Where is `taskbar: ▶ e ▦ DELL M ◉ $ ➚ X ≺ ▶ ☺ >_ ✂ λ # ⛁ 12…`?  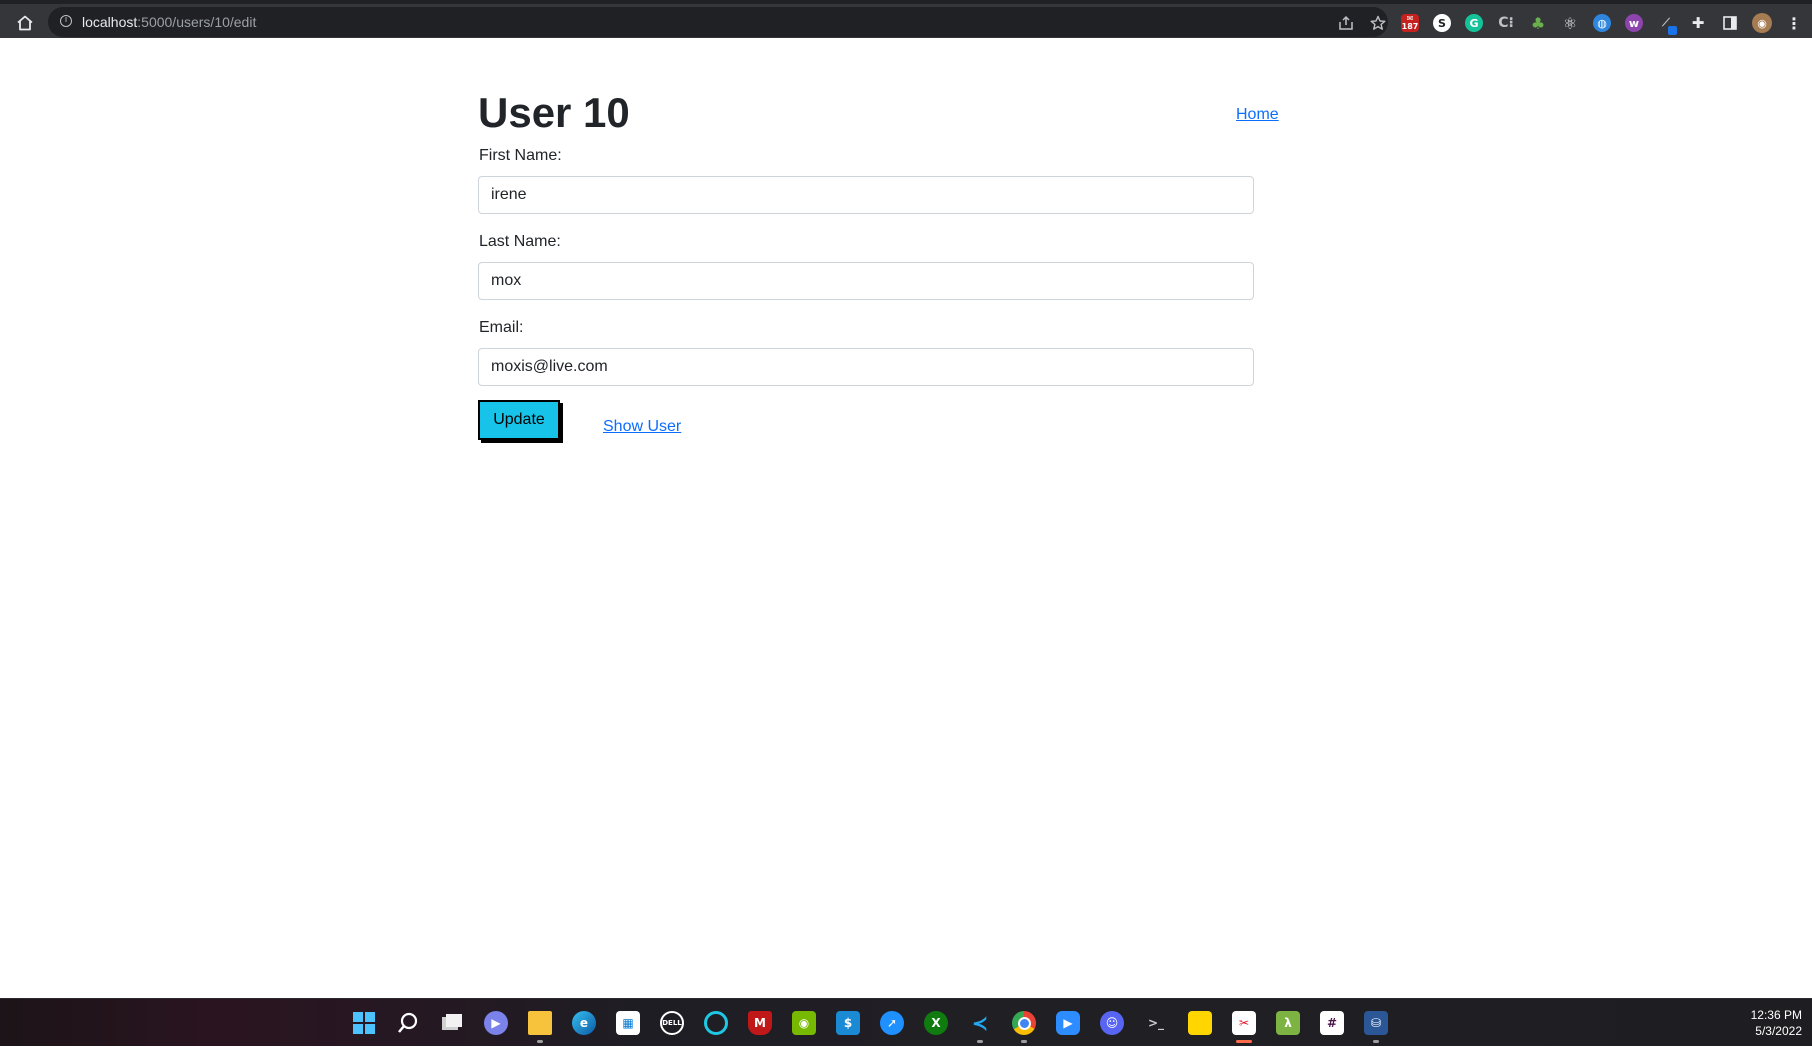
taskbar: ▶ e ▦ DELL M ◉ $ ➚ X ≺ ▶ ☺ >_ ✂ λ # ⛁ 12… is located at coordinates (906, 1022).